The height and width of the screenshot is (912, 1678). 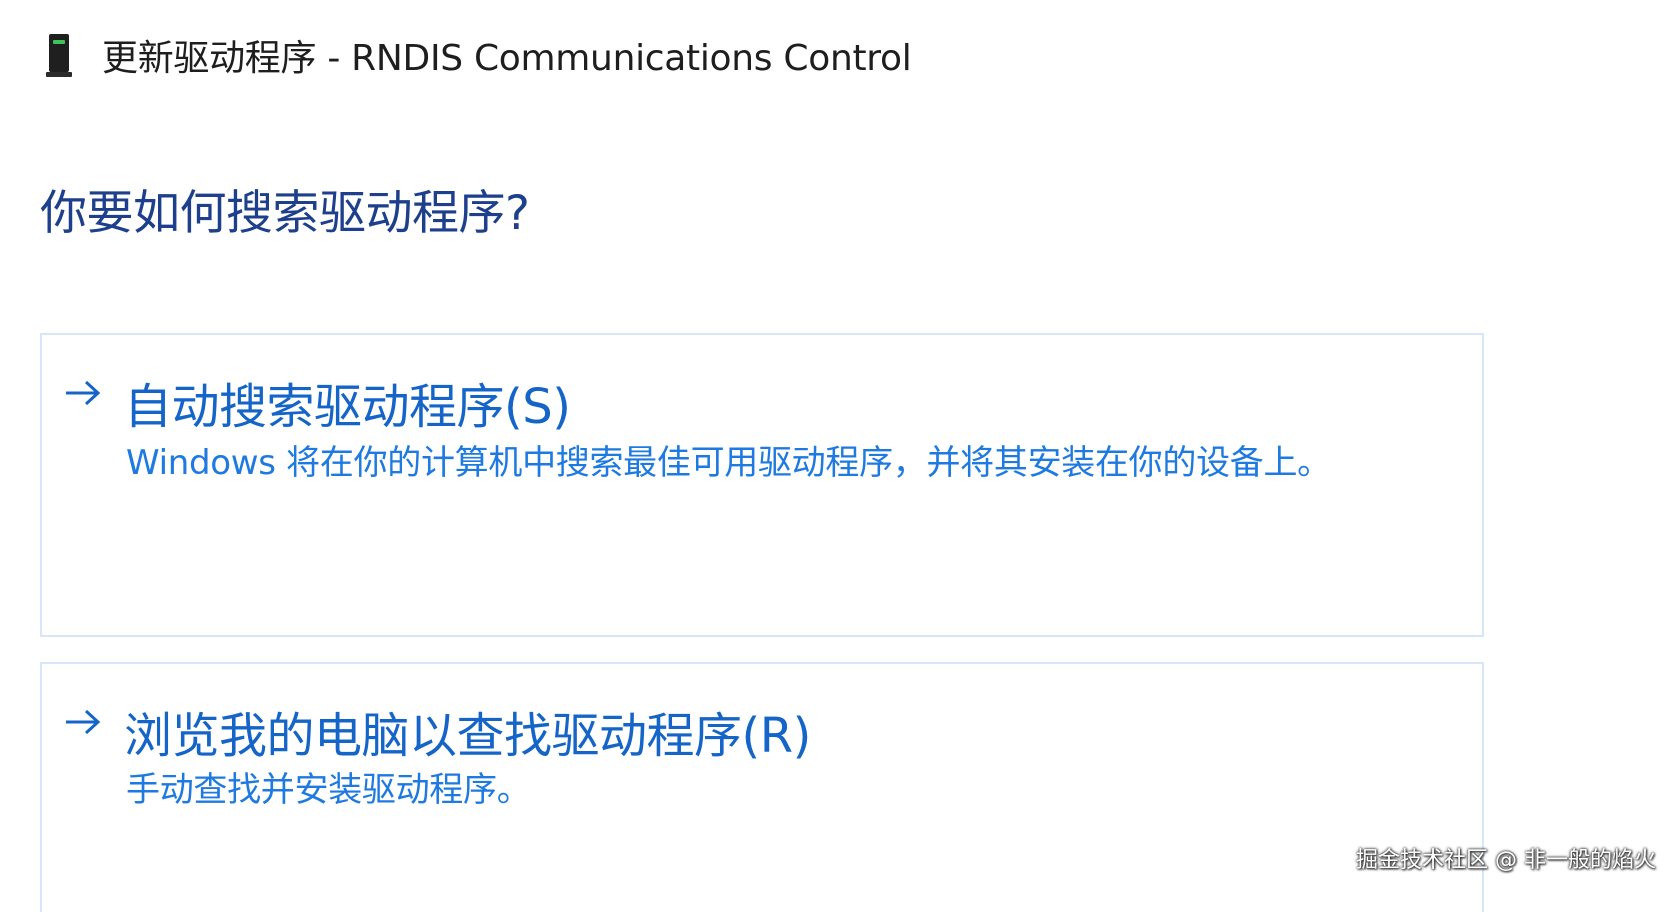 What do you see at coordinates (328, 790) in the screenshot?
I see `browse-my-computer-description: 手动查找并安装驱动程序。` at bounding box center [328, 790].